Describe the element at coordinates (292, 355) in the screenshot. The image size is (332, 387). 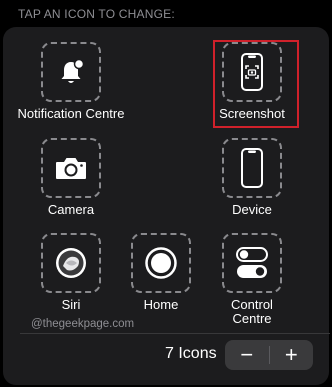
I see `increment-button: +` at that location.